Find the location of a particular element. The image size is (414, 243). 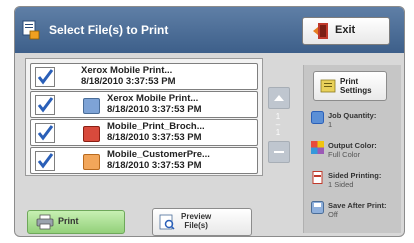

exit-label: Exit is located at coordinates (345, 30).